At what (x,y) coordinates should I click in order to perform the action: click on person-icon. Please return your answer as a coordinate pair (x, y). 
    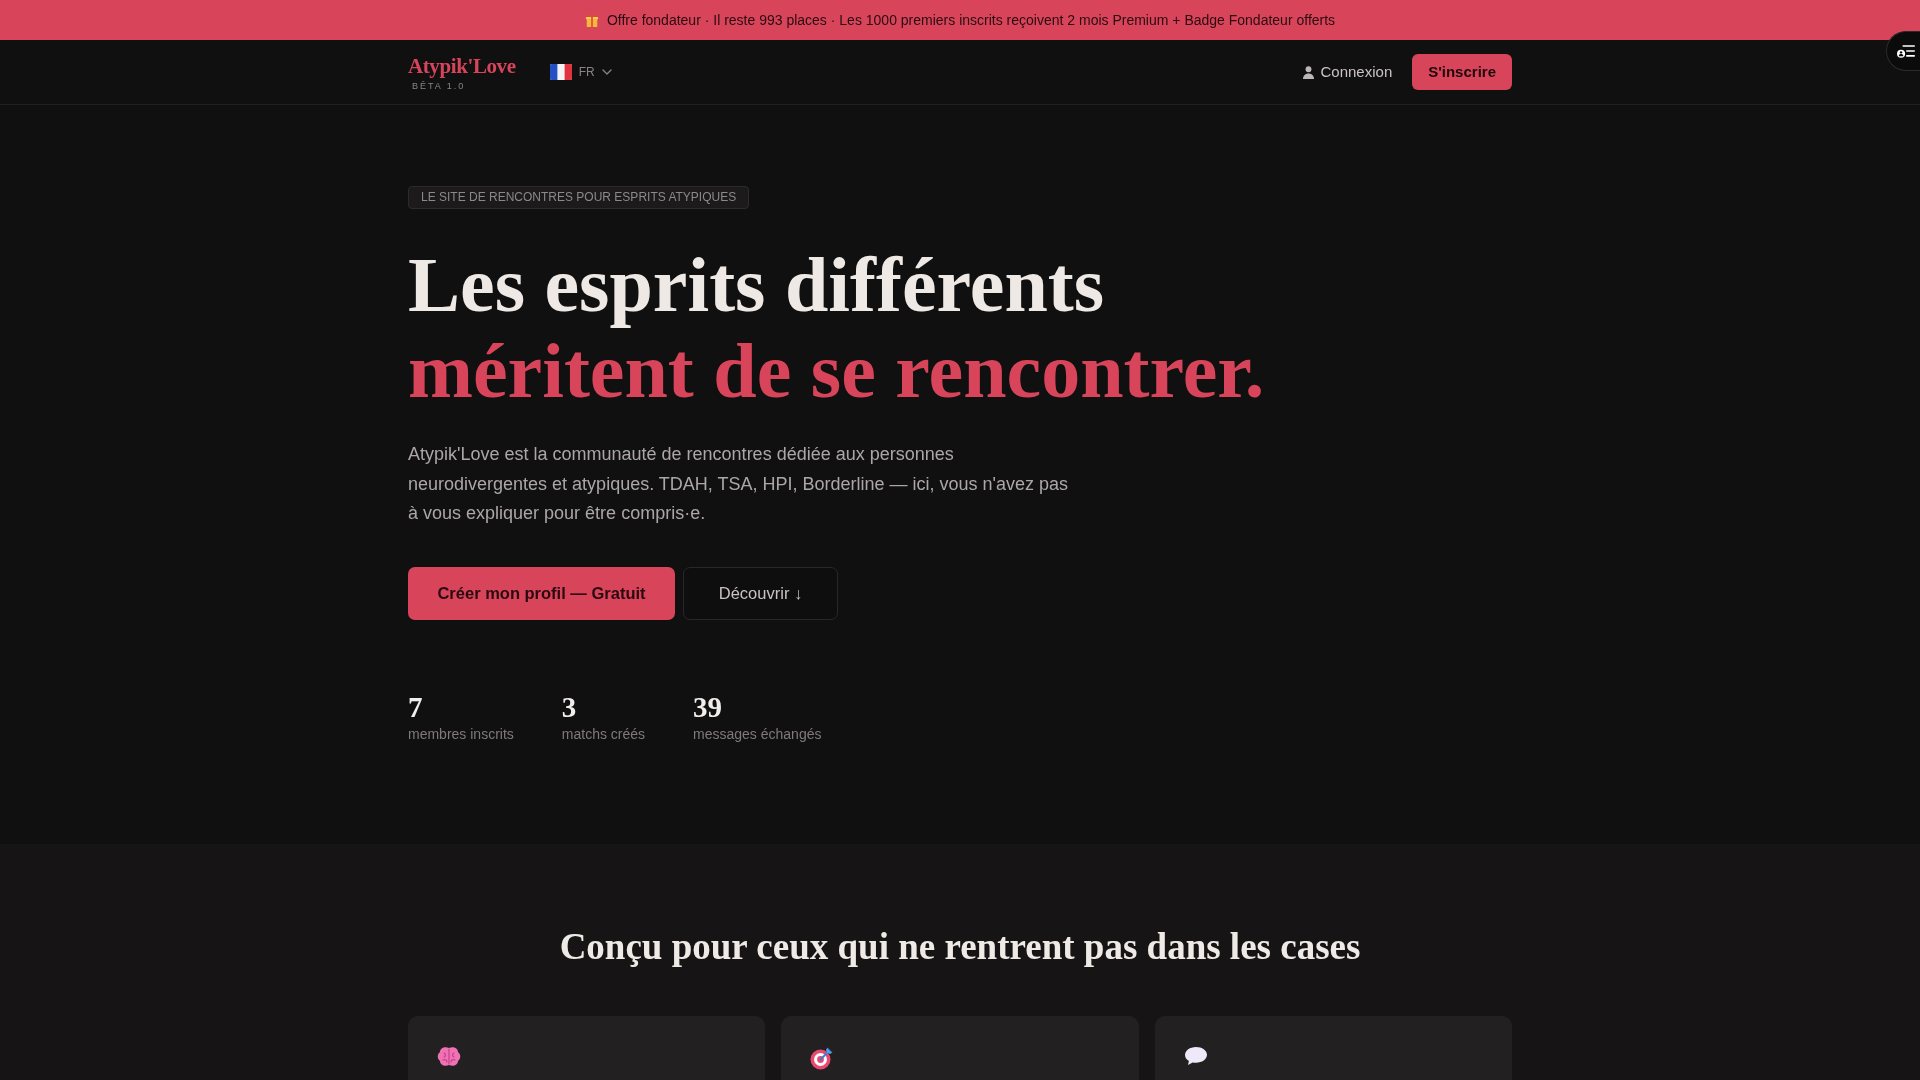
    Looking at the image, I should click on (1308, 72).